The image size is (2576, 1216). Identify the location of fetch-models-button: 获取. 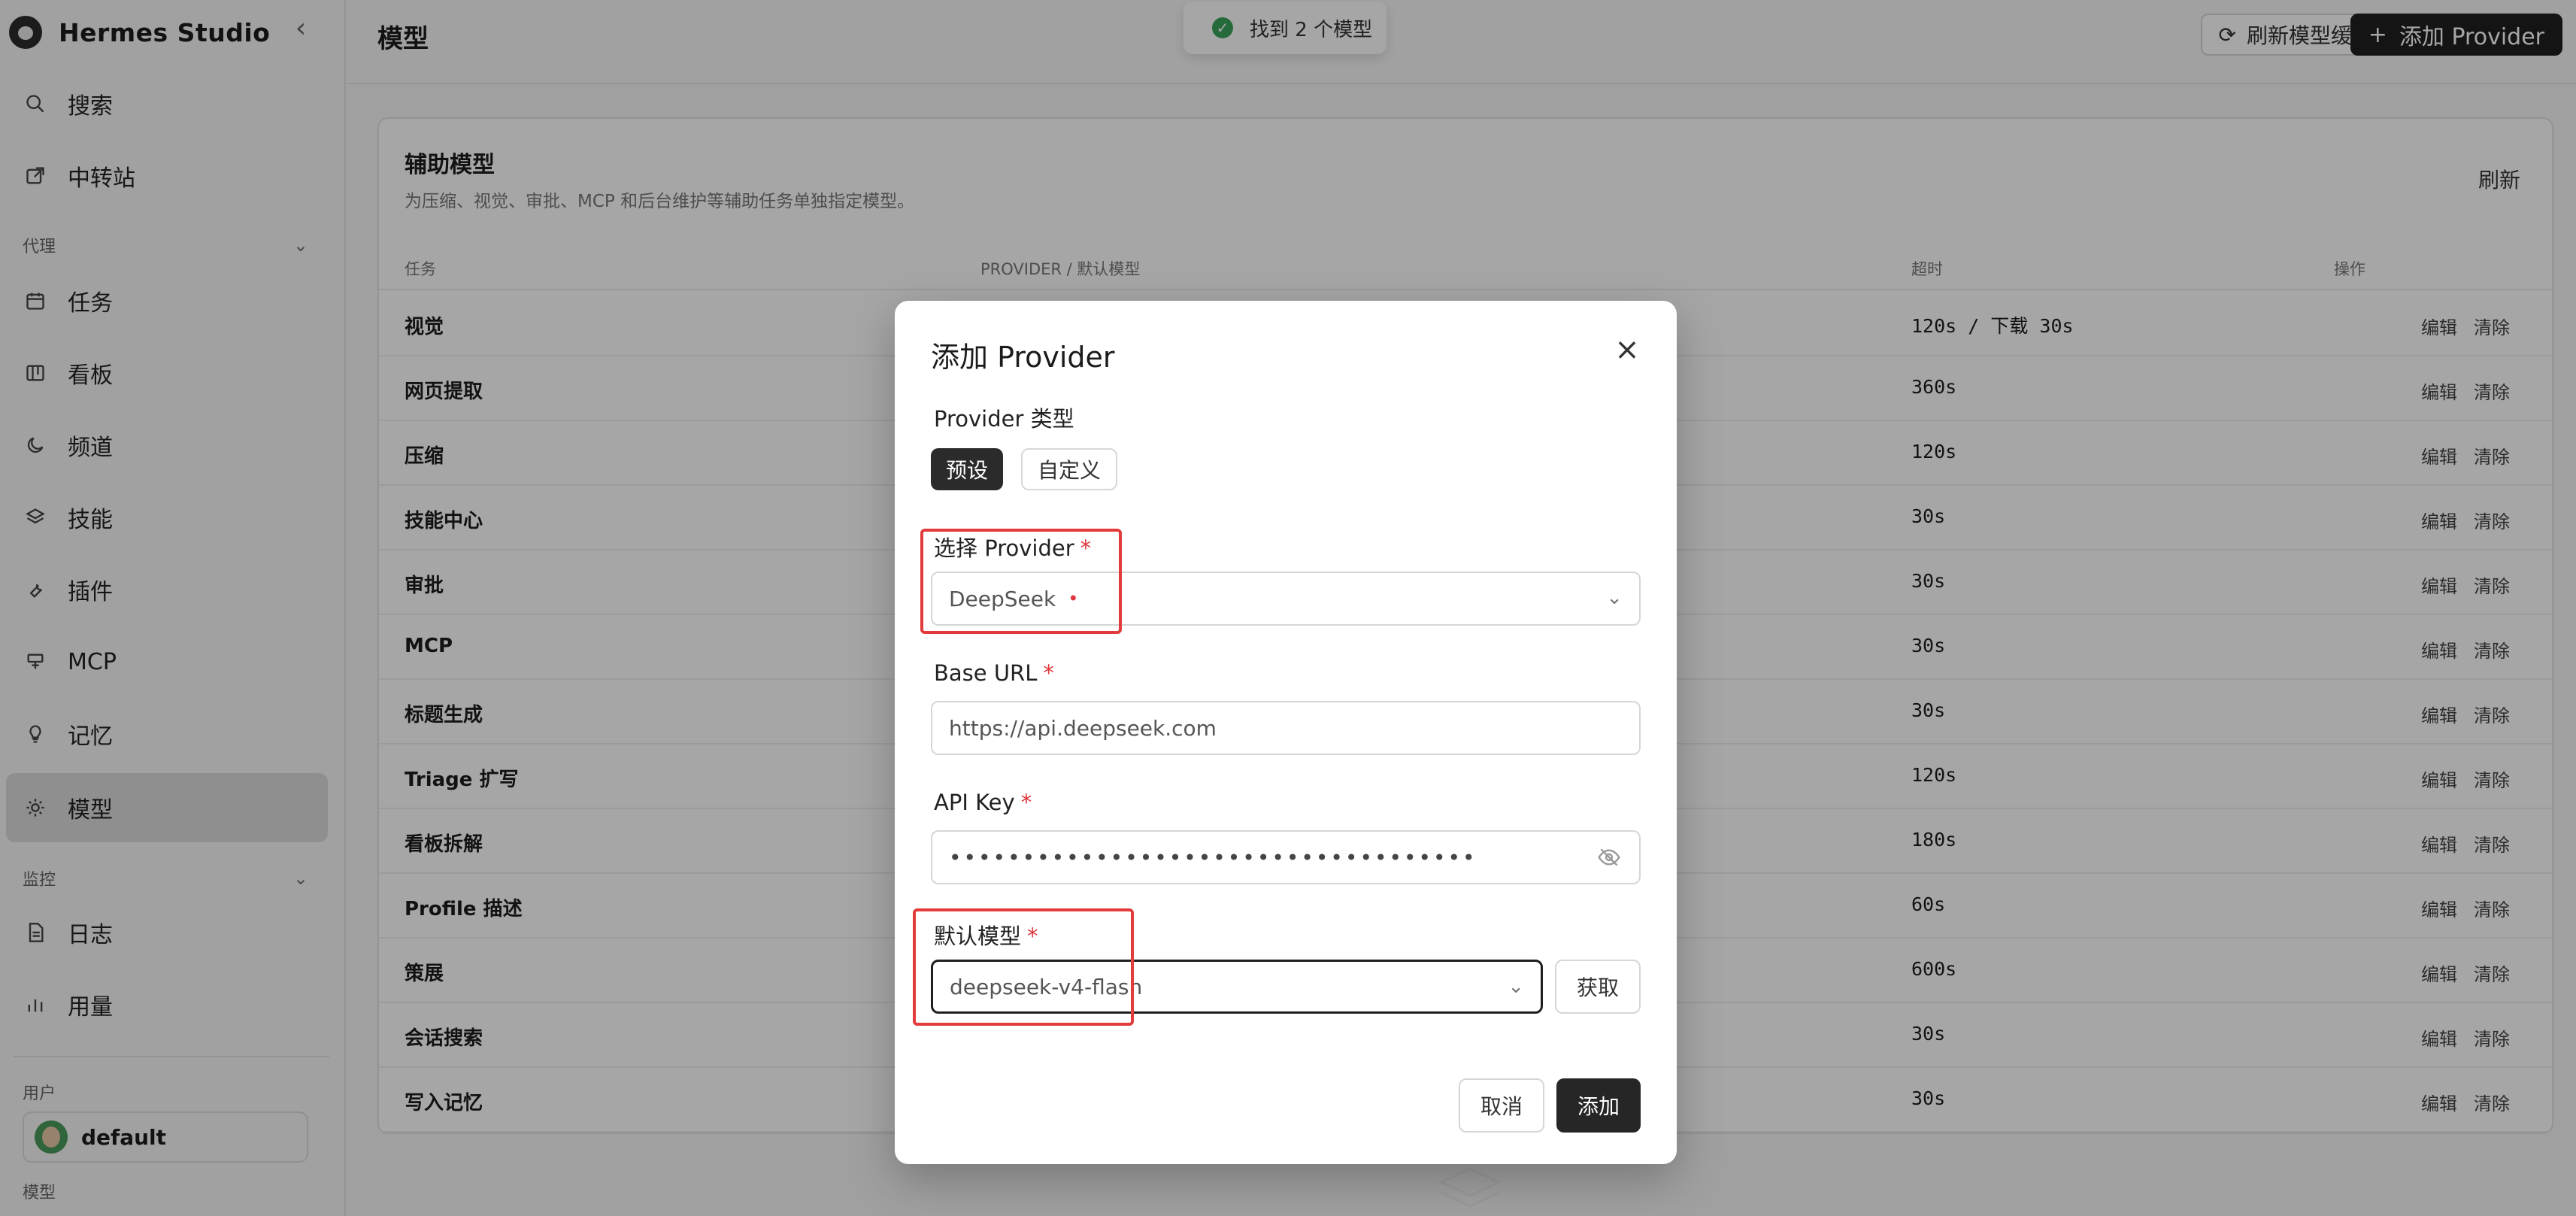
(1598, 987).